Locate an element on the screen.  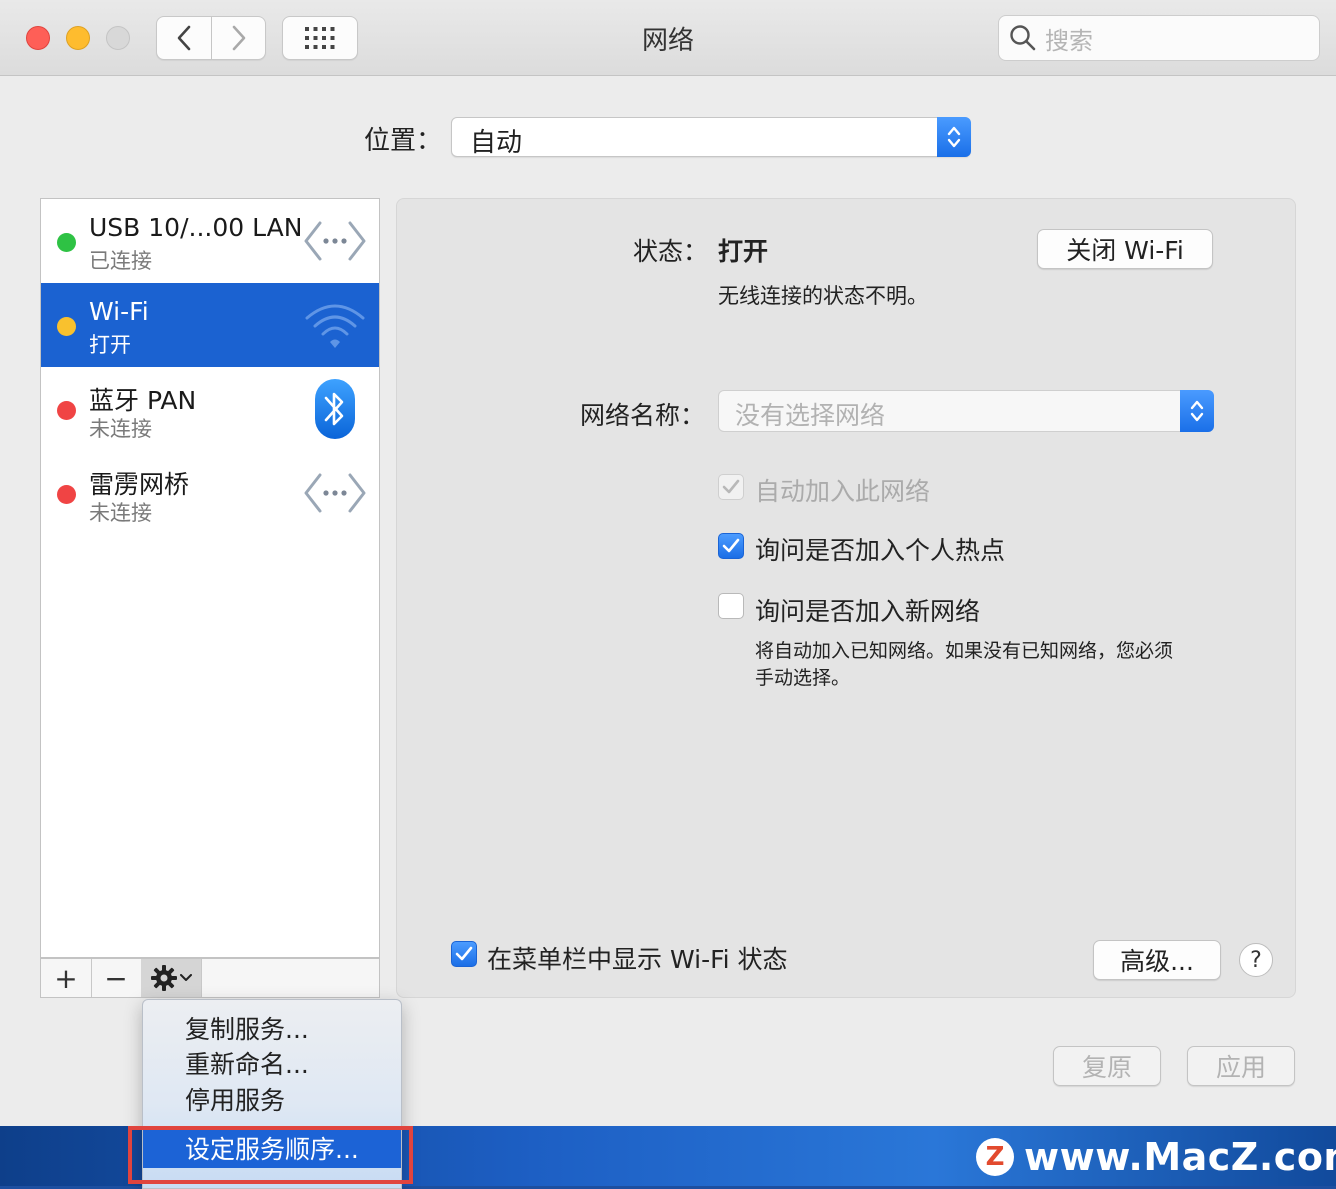
ask-hotspot-checkbox is located at coordinates (731, 546).